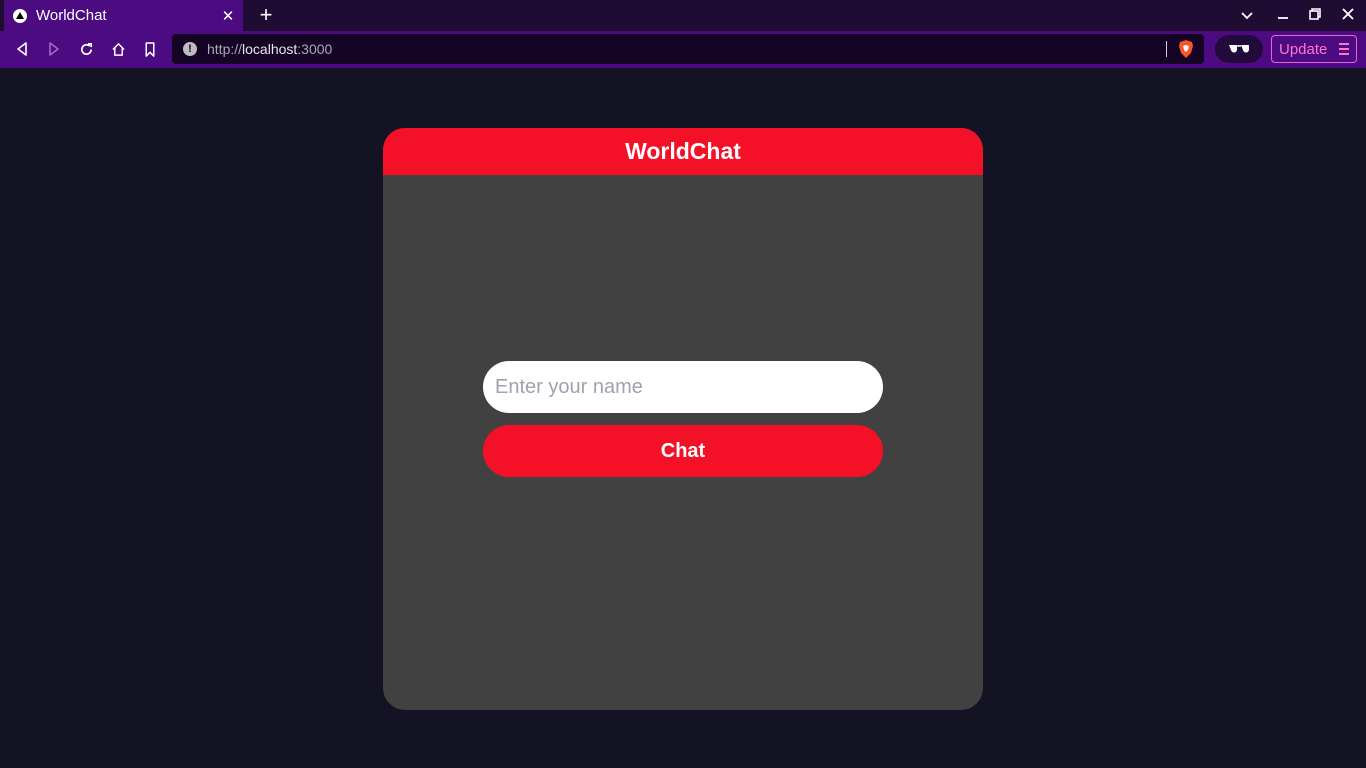 This screenshot has height=768, width=1366. What do you see at coordinates (683, 387) in the screenshot?
I see `name-input` at bounding box center [683, 387].